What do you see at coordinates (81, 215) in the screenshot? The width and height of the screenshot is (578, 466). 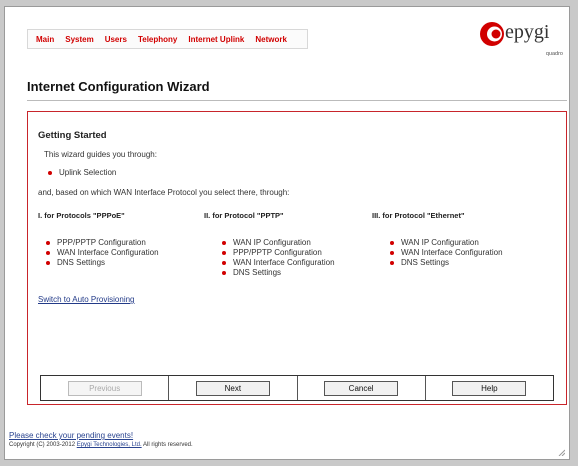 I see `pppoe-column-title: I. for Protocols "PPPoE"` at bounding box center [81, 215].